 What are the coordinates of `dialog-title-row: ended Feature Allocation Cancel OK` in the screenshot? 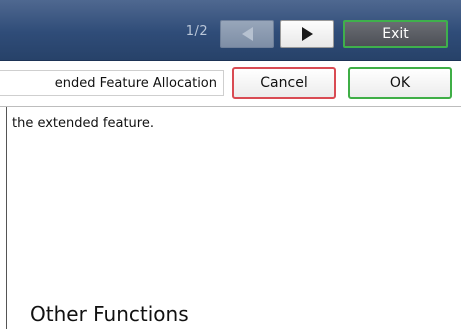 It's located at (230, 84).